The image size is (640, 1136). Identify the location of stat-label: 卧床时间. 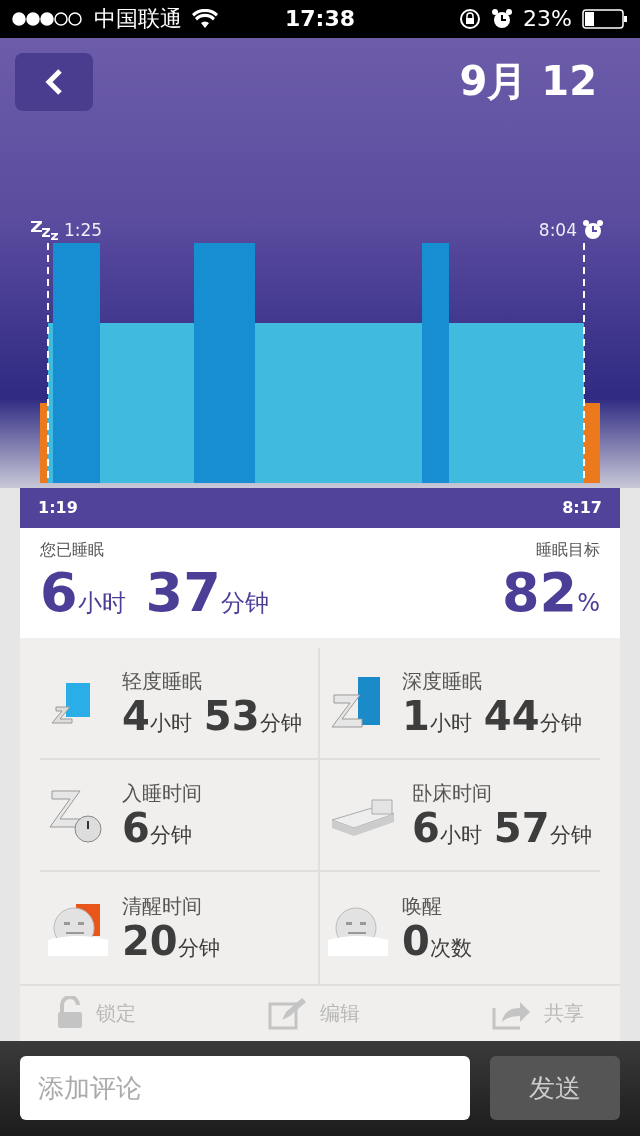
(452, 794).